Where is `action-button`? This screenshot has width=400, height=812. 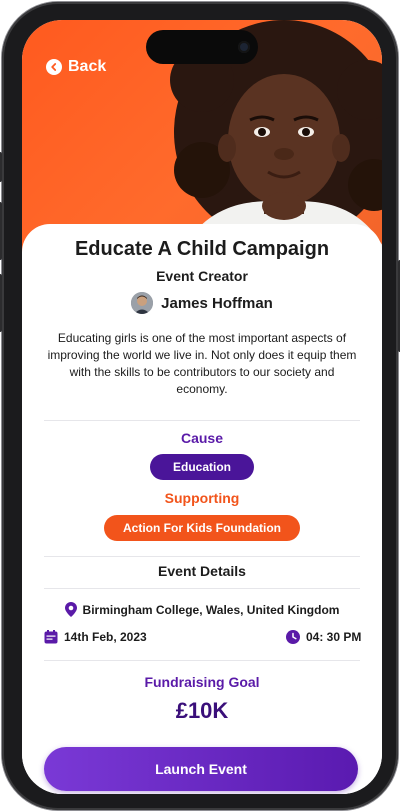
action-button is located at coordinates (1, 167).